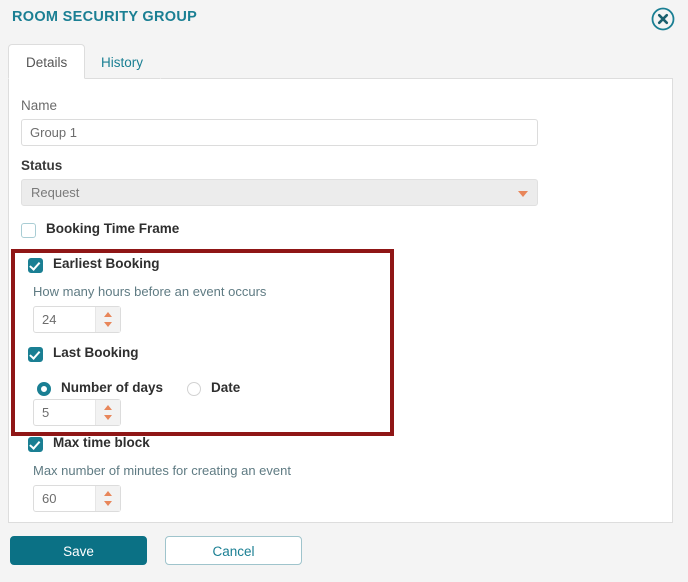 The width and height of the screenshot is (688, 582). I want to click on status-select-value: Request, so click(55, 192).